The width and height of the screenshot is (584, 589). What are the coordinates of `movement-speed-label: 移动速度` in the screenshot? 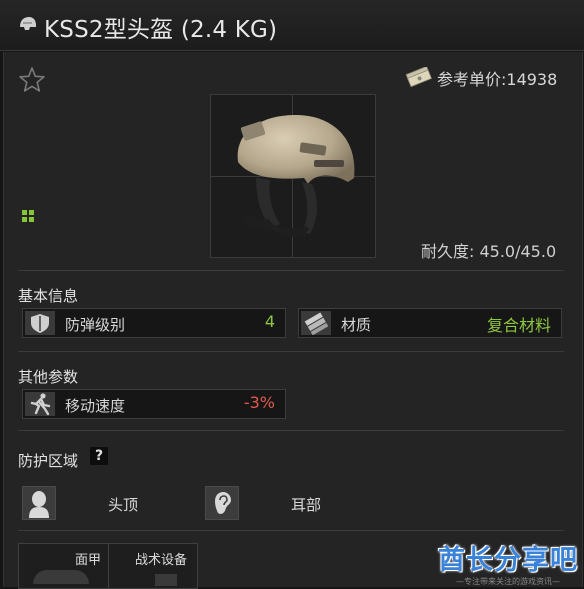 It's located at (95, 406).